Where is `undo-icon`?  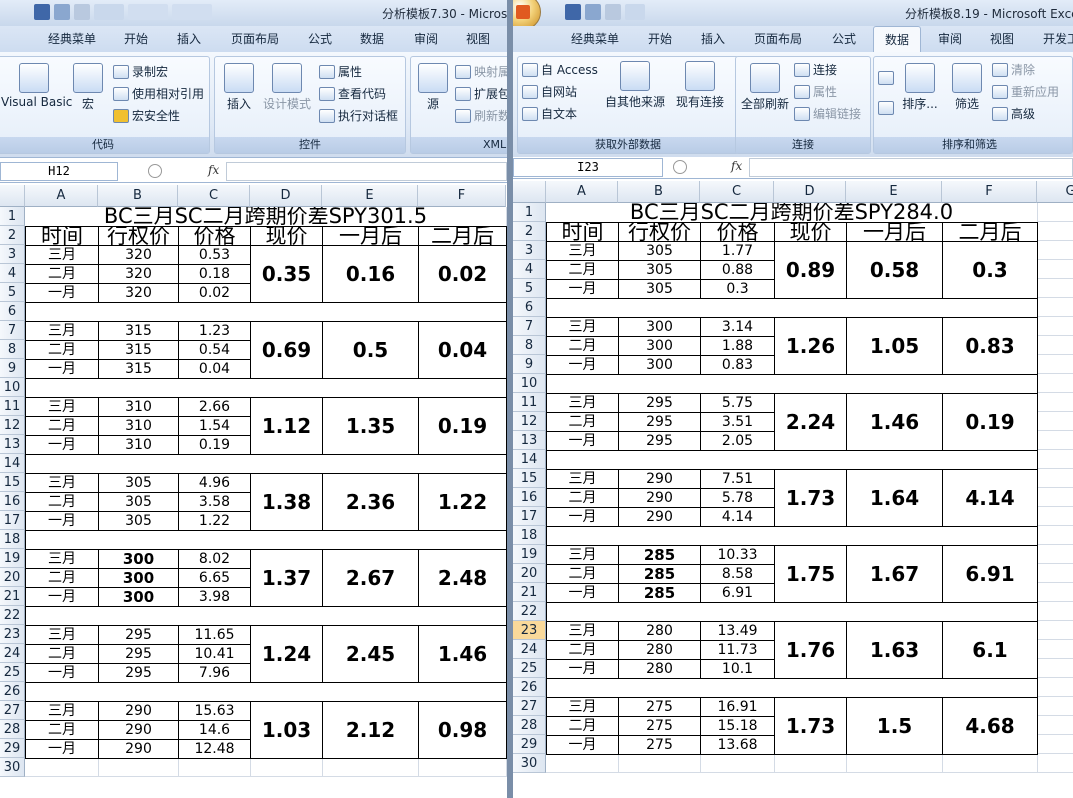
undo-icon is located at coordinates (593, 12).